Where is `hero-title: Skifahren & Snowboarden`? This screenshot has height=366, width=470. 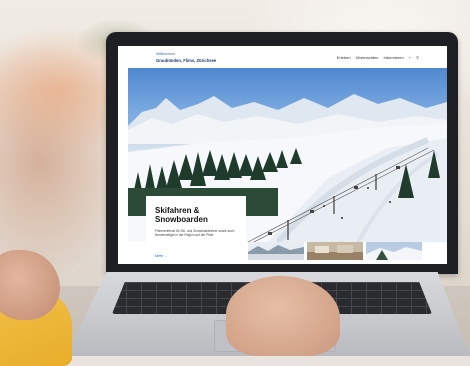
hero-title: Skifahren & Snowboarden is located at coordinates (181, 215).